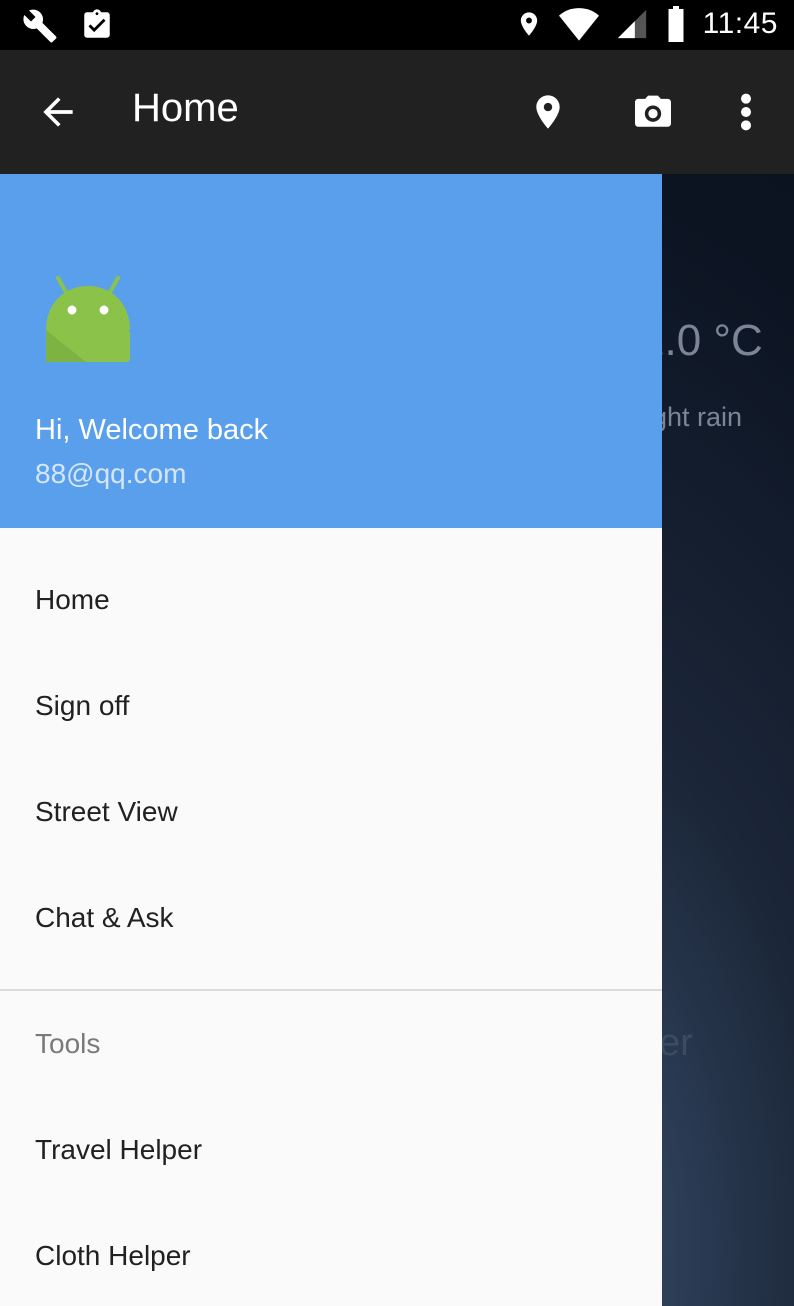 The height and width of the screenshot is (1306, 794). I want to click on location-pin-icon, so click(548, 114).